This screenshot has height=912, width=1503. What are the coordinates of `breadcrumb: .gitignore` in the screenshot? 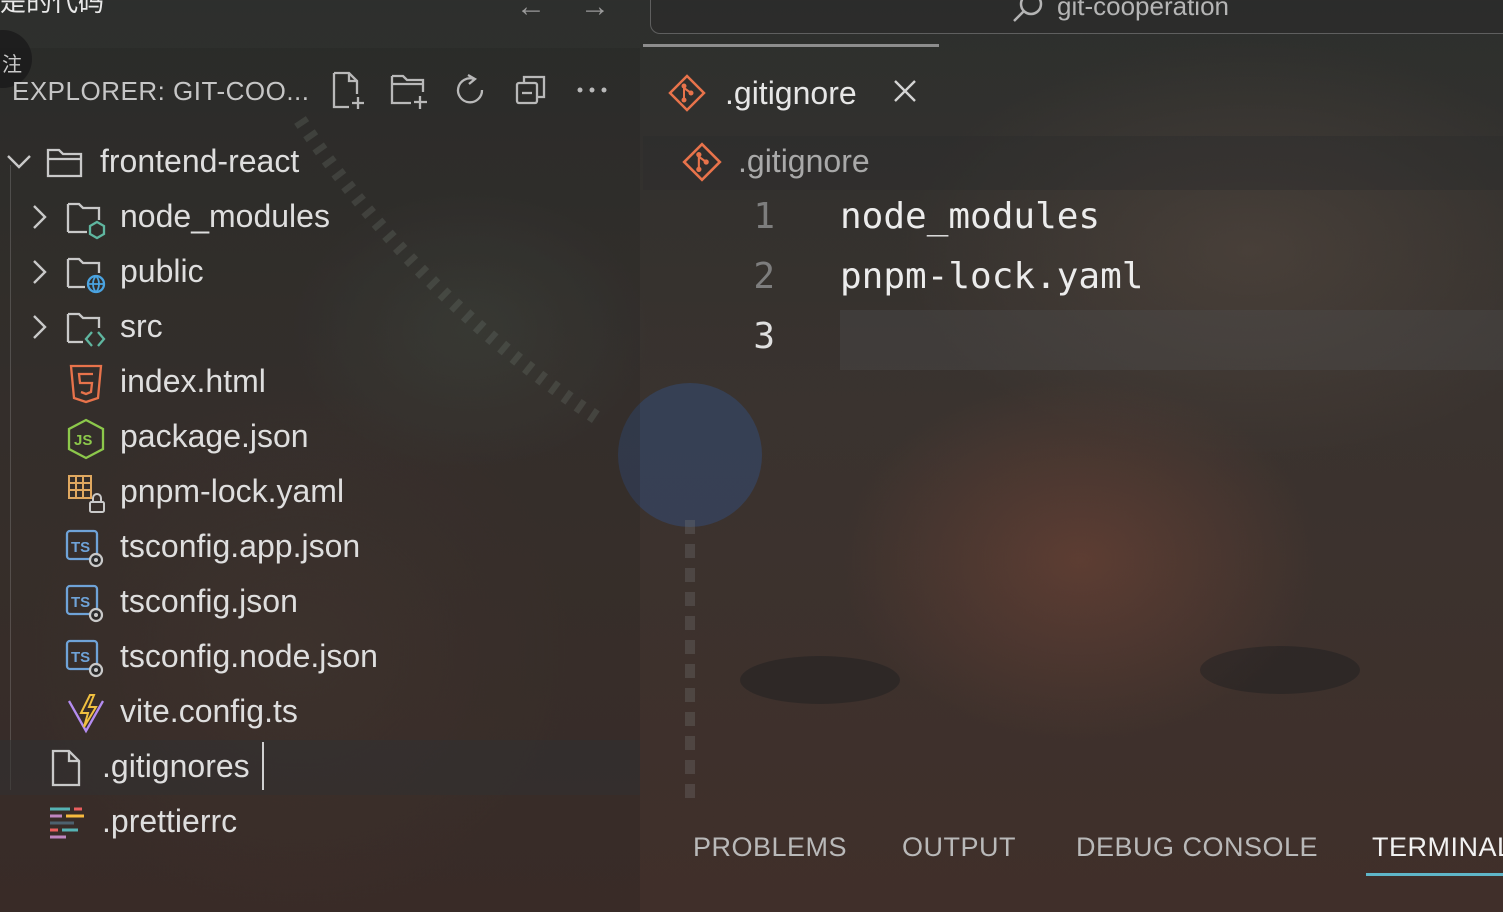 It's located at (1073, 163).